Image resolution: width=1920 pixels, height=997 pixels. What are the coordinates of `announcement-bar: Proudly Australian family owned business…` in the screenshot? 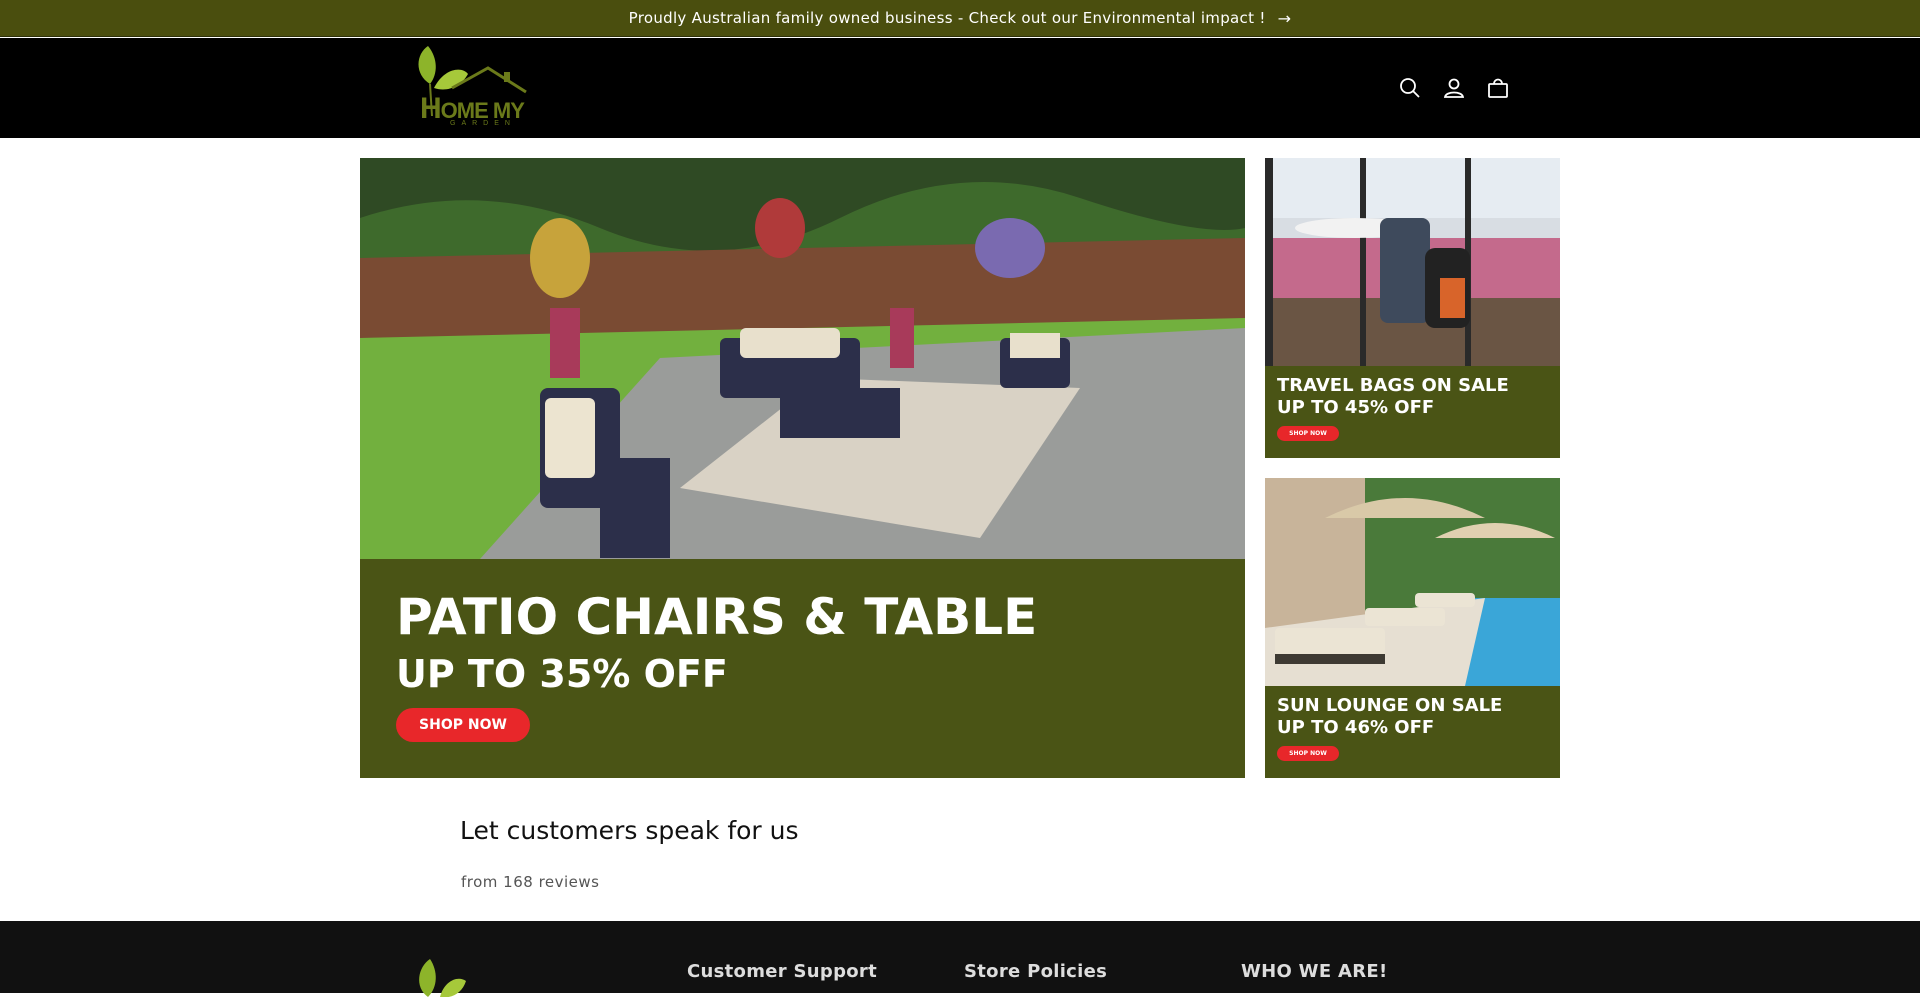 It's located at (960, 18).